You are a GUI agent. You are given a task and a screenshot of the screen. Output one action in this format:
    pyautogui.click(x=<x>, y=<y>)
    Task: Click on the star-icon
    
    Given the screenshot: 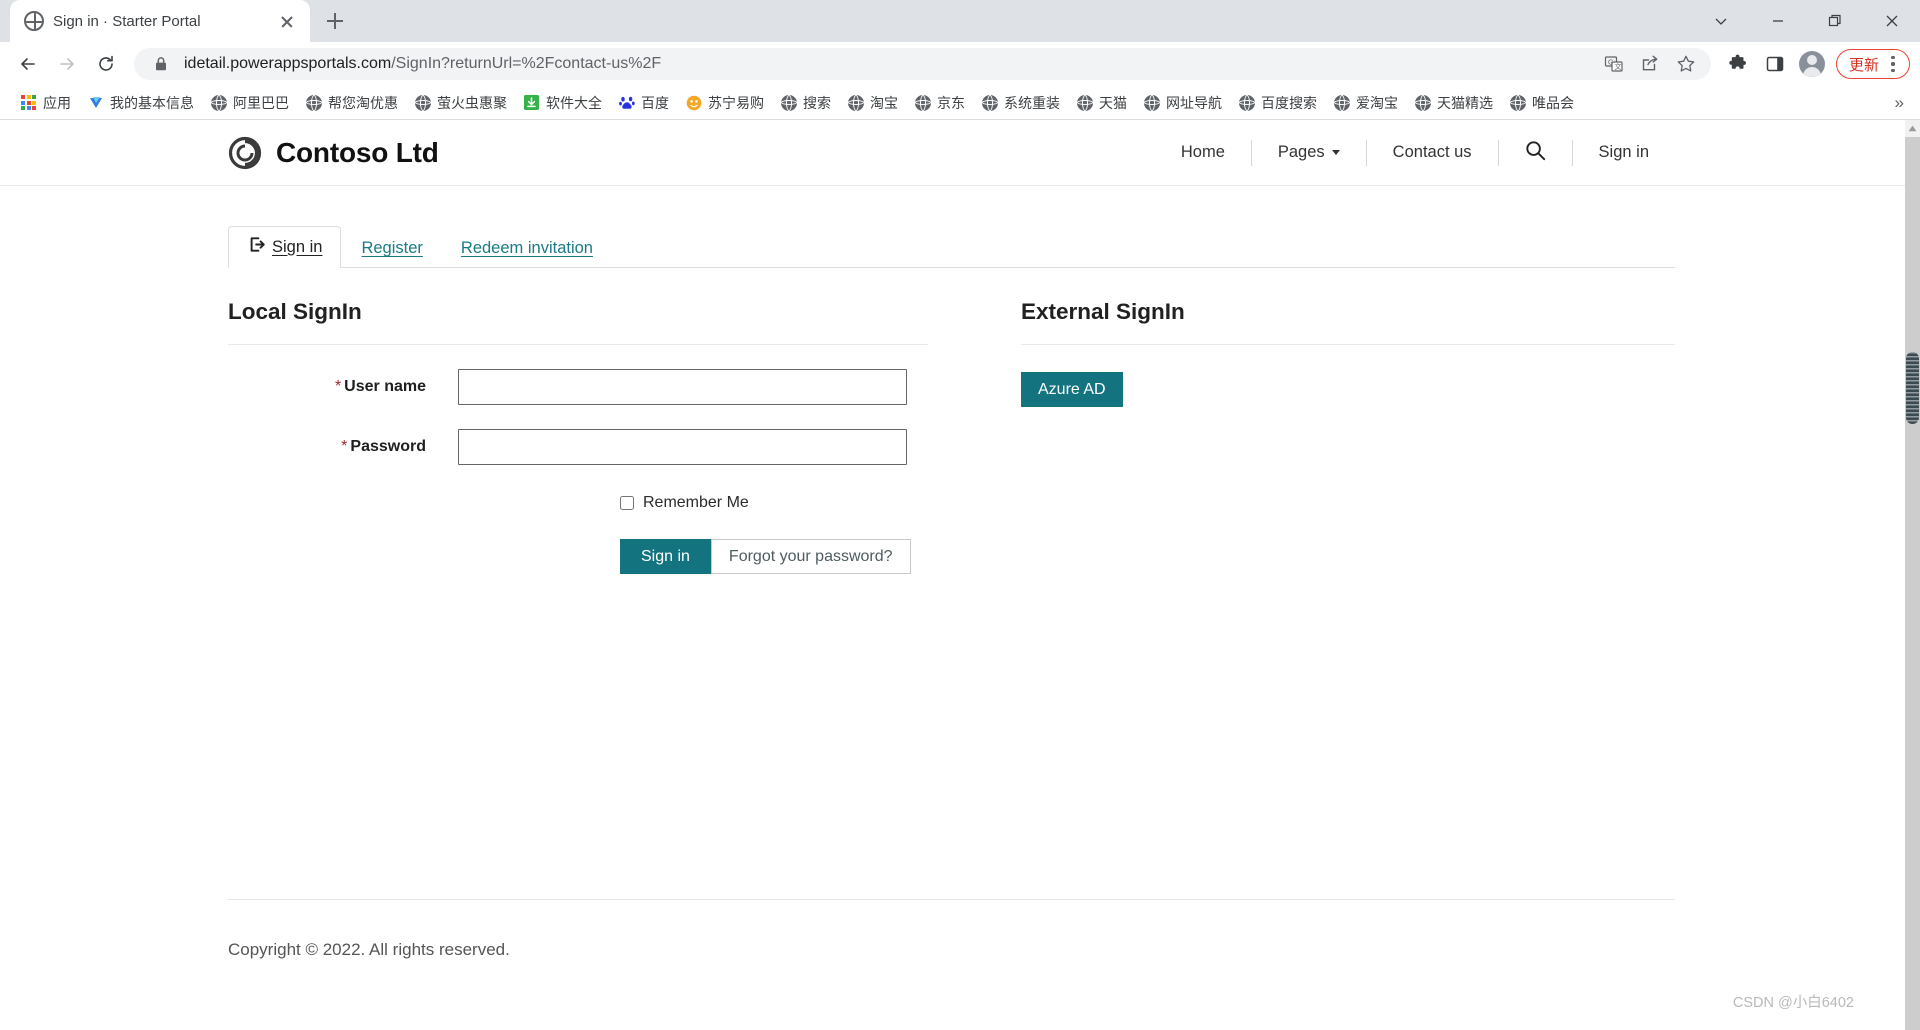 What is the action you would take?
    pyautogui.click(x=1686, y=64)
    